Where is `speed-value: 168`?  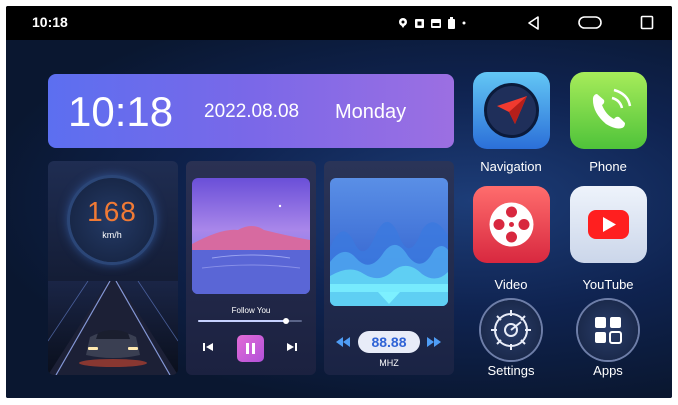 speed-value: 168 is located at coordinates (112, 211).